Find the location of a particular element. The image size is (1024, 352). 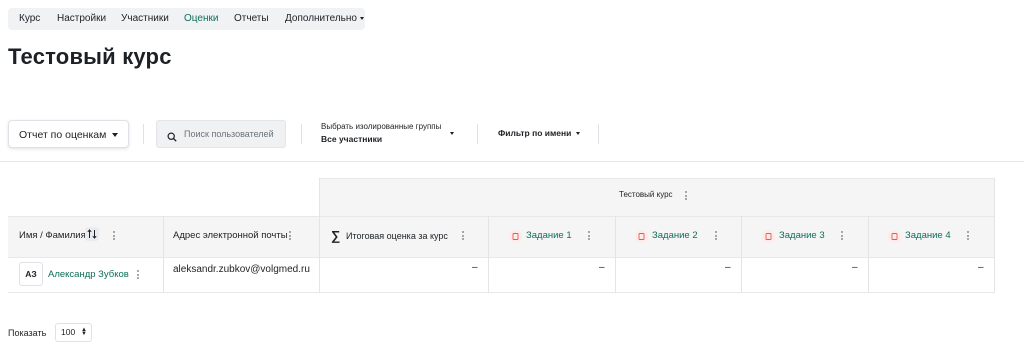

search-placeholder: Поиск пользователей is located at coordinates (229, 134).